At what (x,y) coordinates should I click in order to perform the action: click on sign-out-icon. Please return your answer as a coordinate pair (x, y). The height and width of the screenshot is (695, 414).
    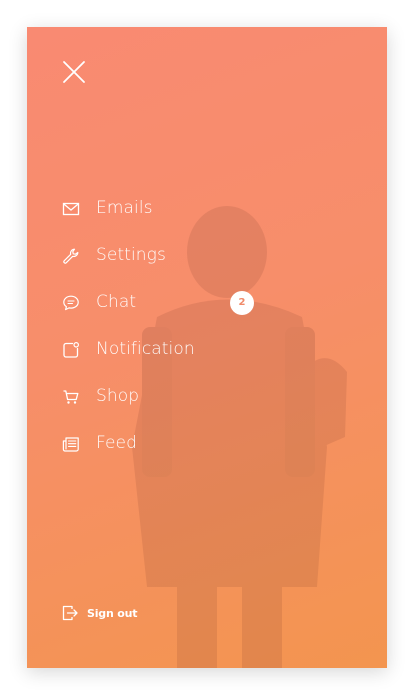
    Looking at the image, I should click on (70, 613).